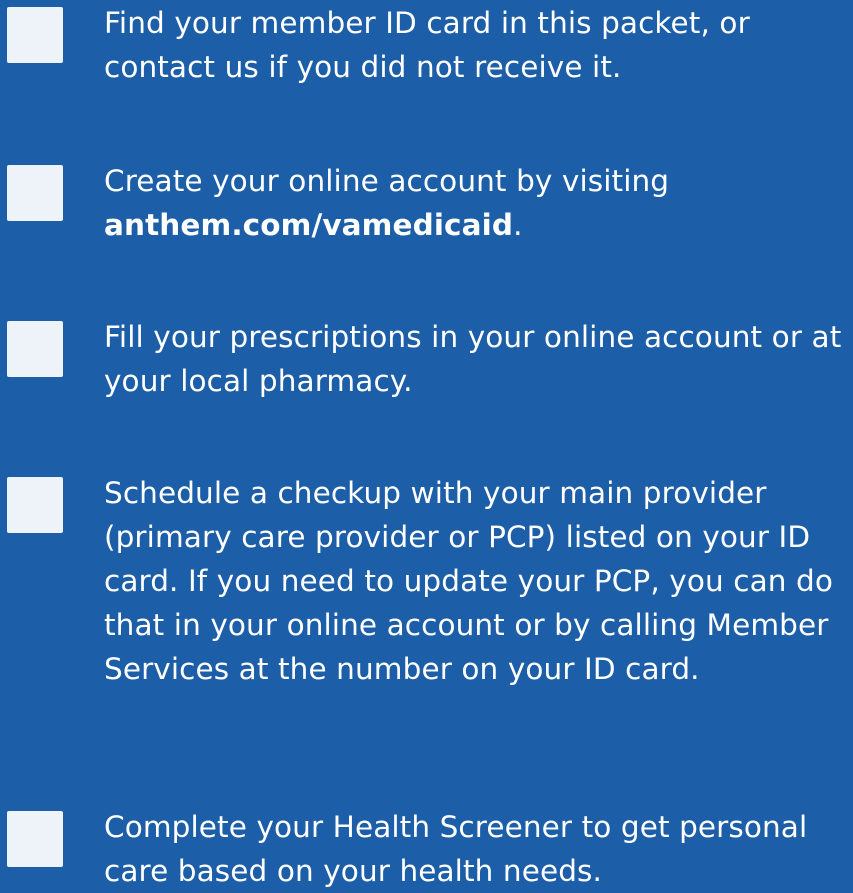 This screenshot has height=893, width=853. What do you see at coordinates (308, 225) in the screenshot?
I see `account-link: anthem.com/vamedicaid` at bounding box center [308, 225].